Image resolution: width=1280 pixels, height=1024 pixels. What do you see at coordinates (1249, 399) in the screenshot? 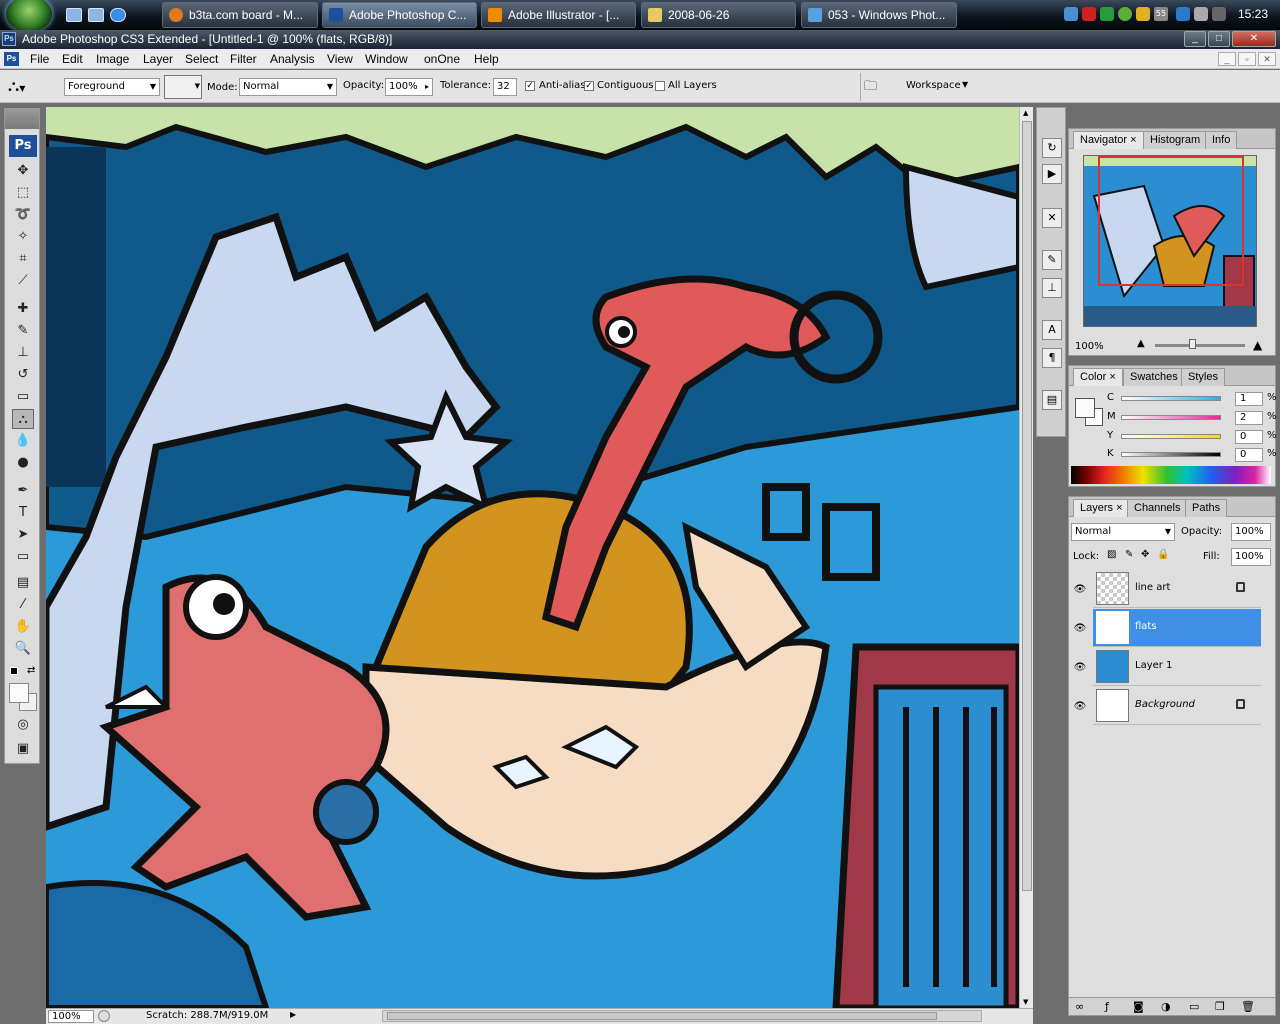
I see `cyan-field: 1` at bounding box center [1249, 399].